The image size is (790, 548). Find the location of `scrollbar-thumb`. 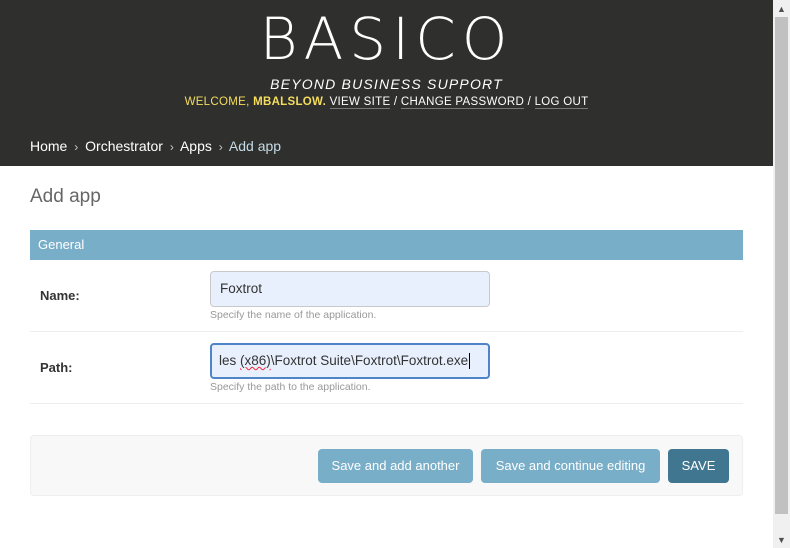

scrollbar-thumb is located at coordinates (781, 265).